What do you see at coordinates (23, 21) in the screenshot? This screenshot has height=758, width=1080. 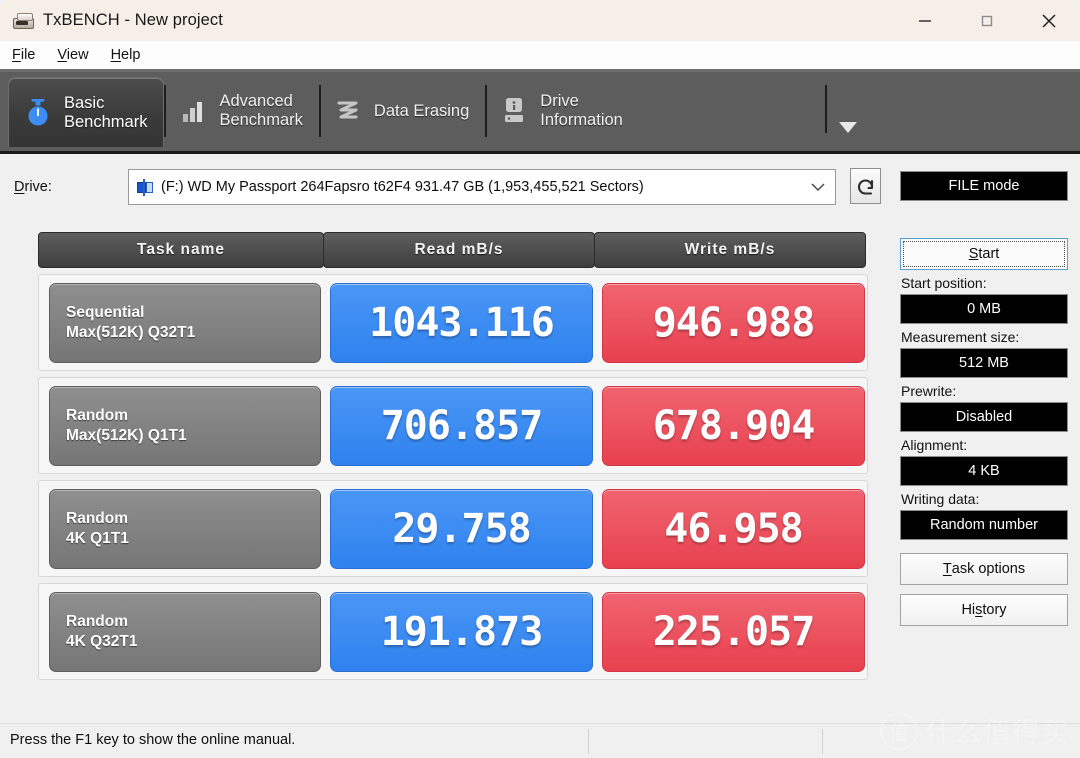 I see `app-icon` at bounding box center [23, 21].